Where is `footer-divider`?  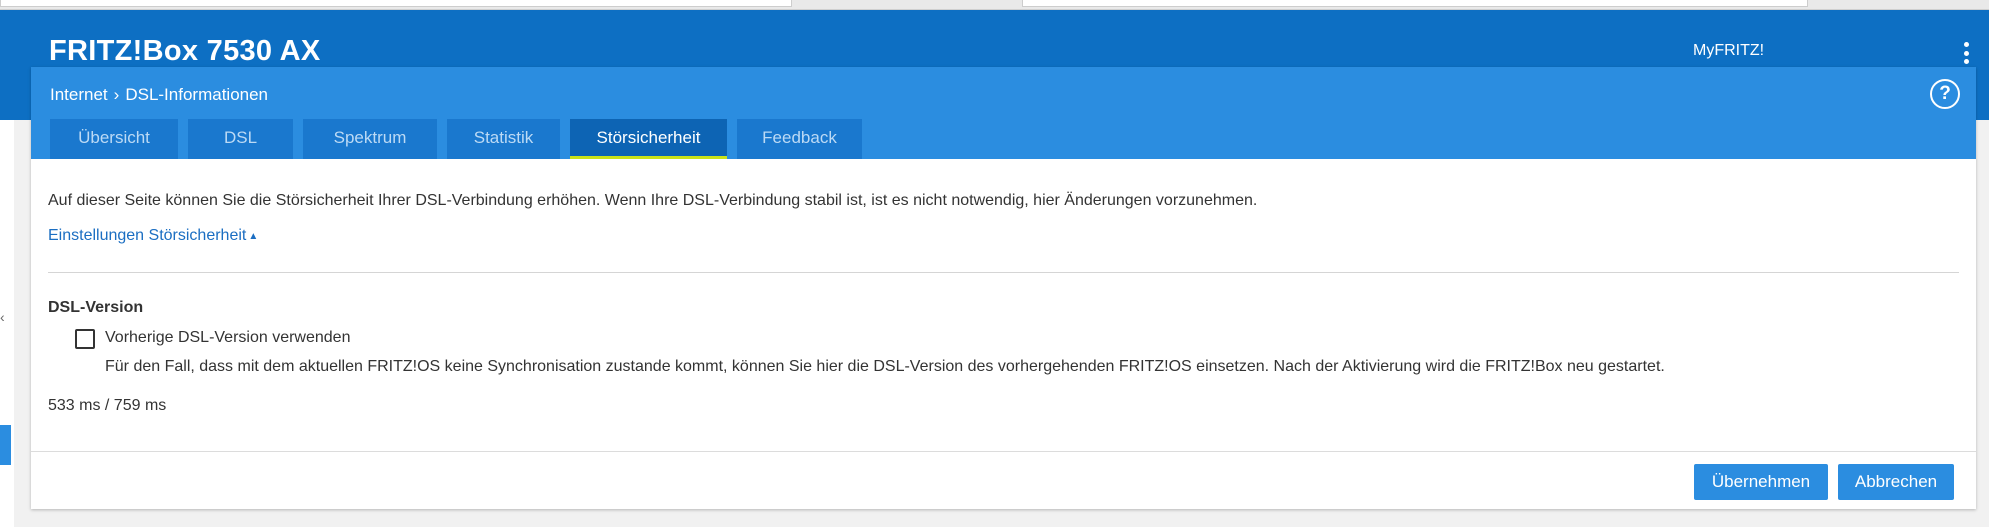
footer-divider is located at coordinates (1003, 451).